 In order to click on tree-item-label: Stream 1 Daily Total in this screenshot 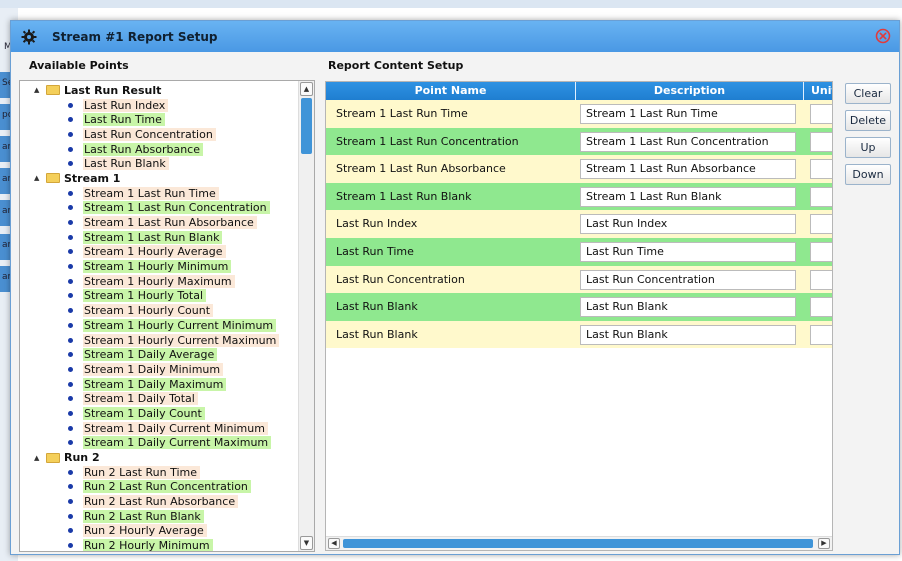, I will do `click(140, 399)`.